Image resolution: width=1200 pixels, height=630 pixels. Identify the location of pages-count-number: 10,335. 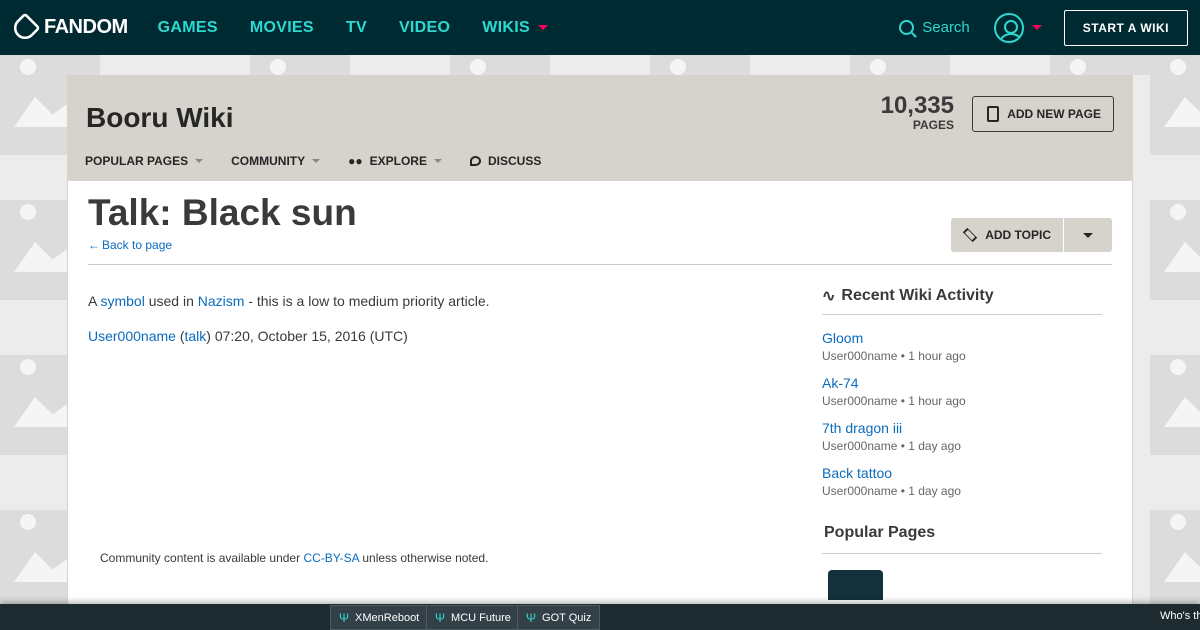
(917, 105).